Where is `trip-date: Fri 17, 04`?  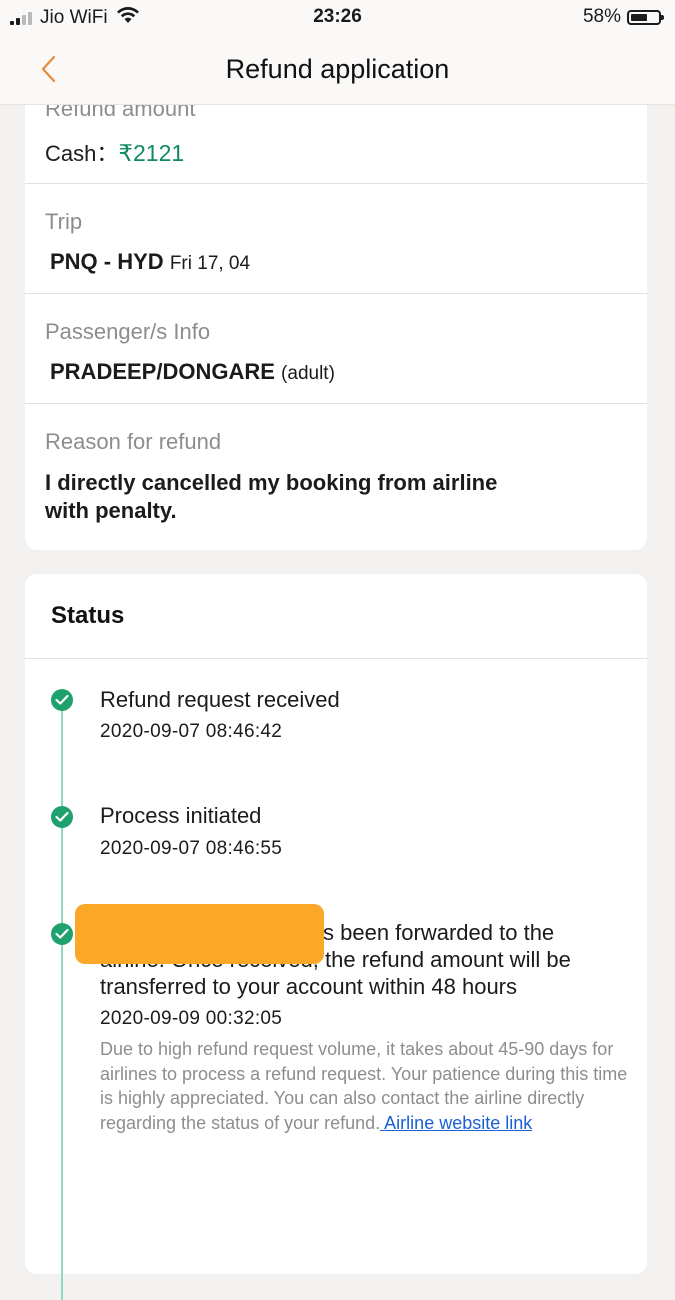
trip-date: Fri 17, 04 is located at coordinates (210, 263).